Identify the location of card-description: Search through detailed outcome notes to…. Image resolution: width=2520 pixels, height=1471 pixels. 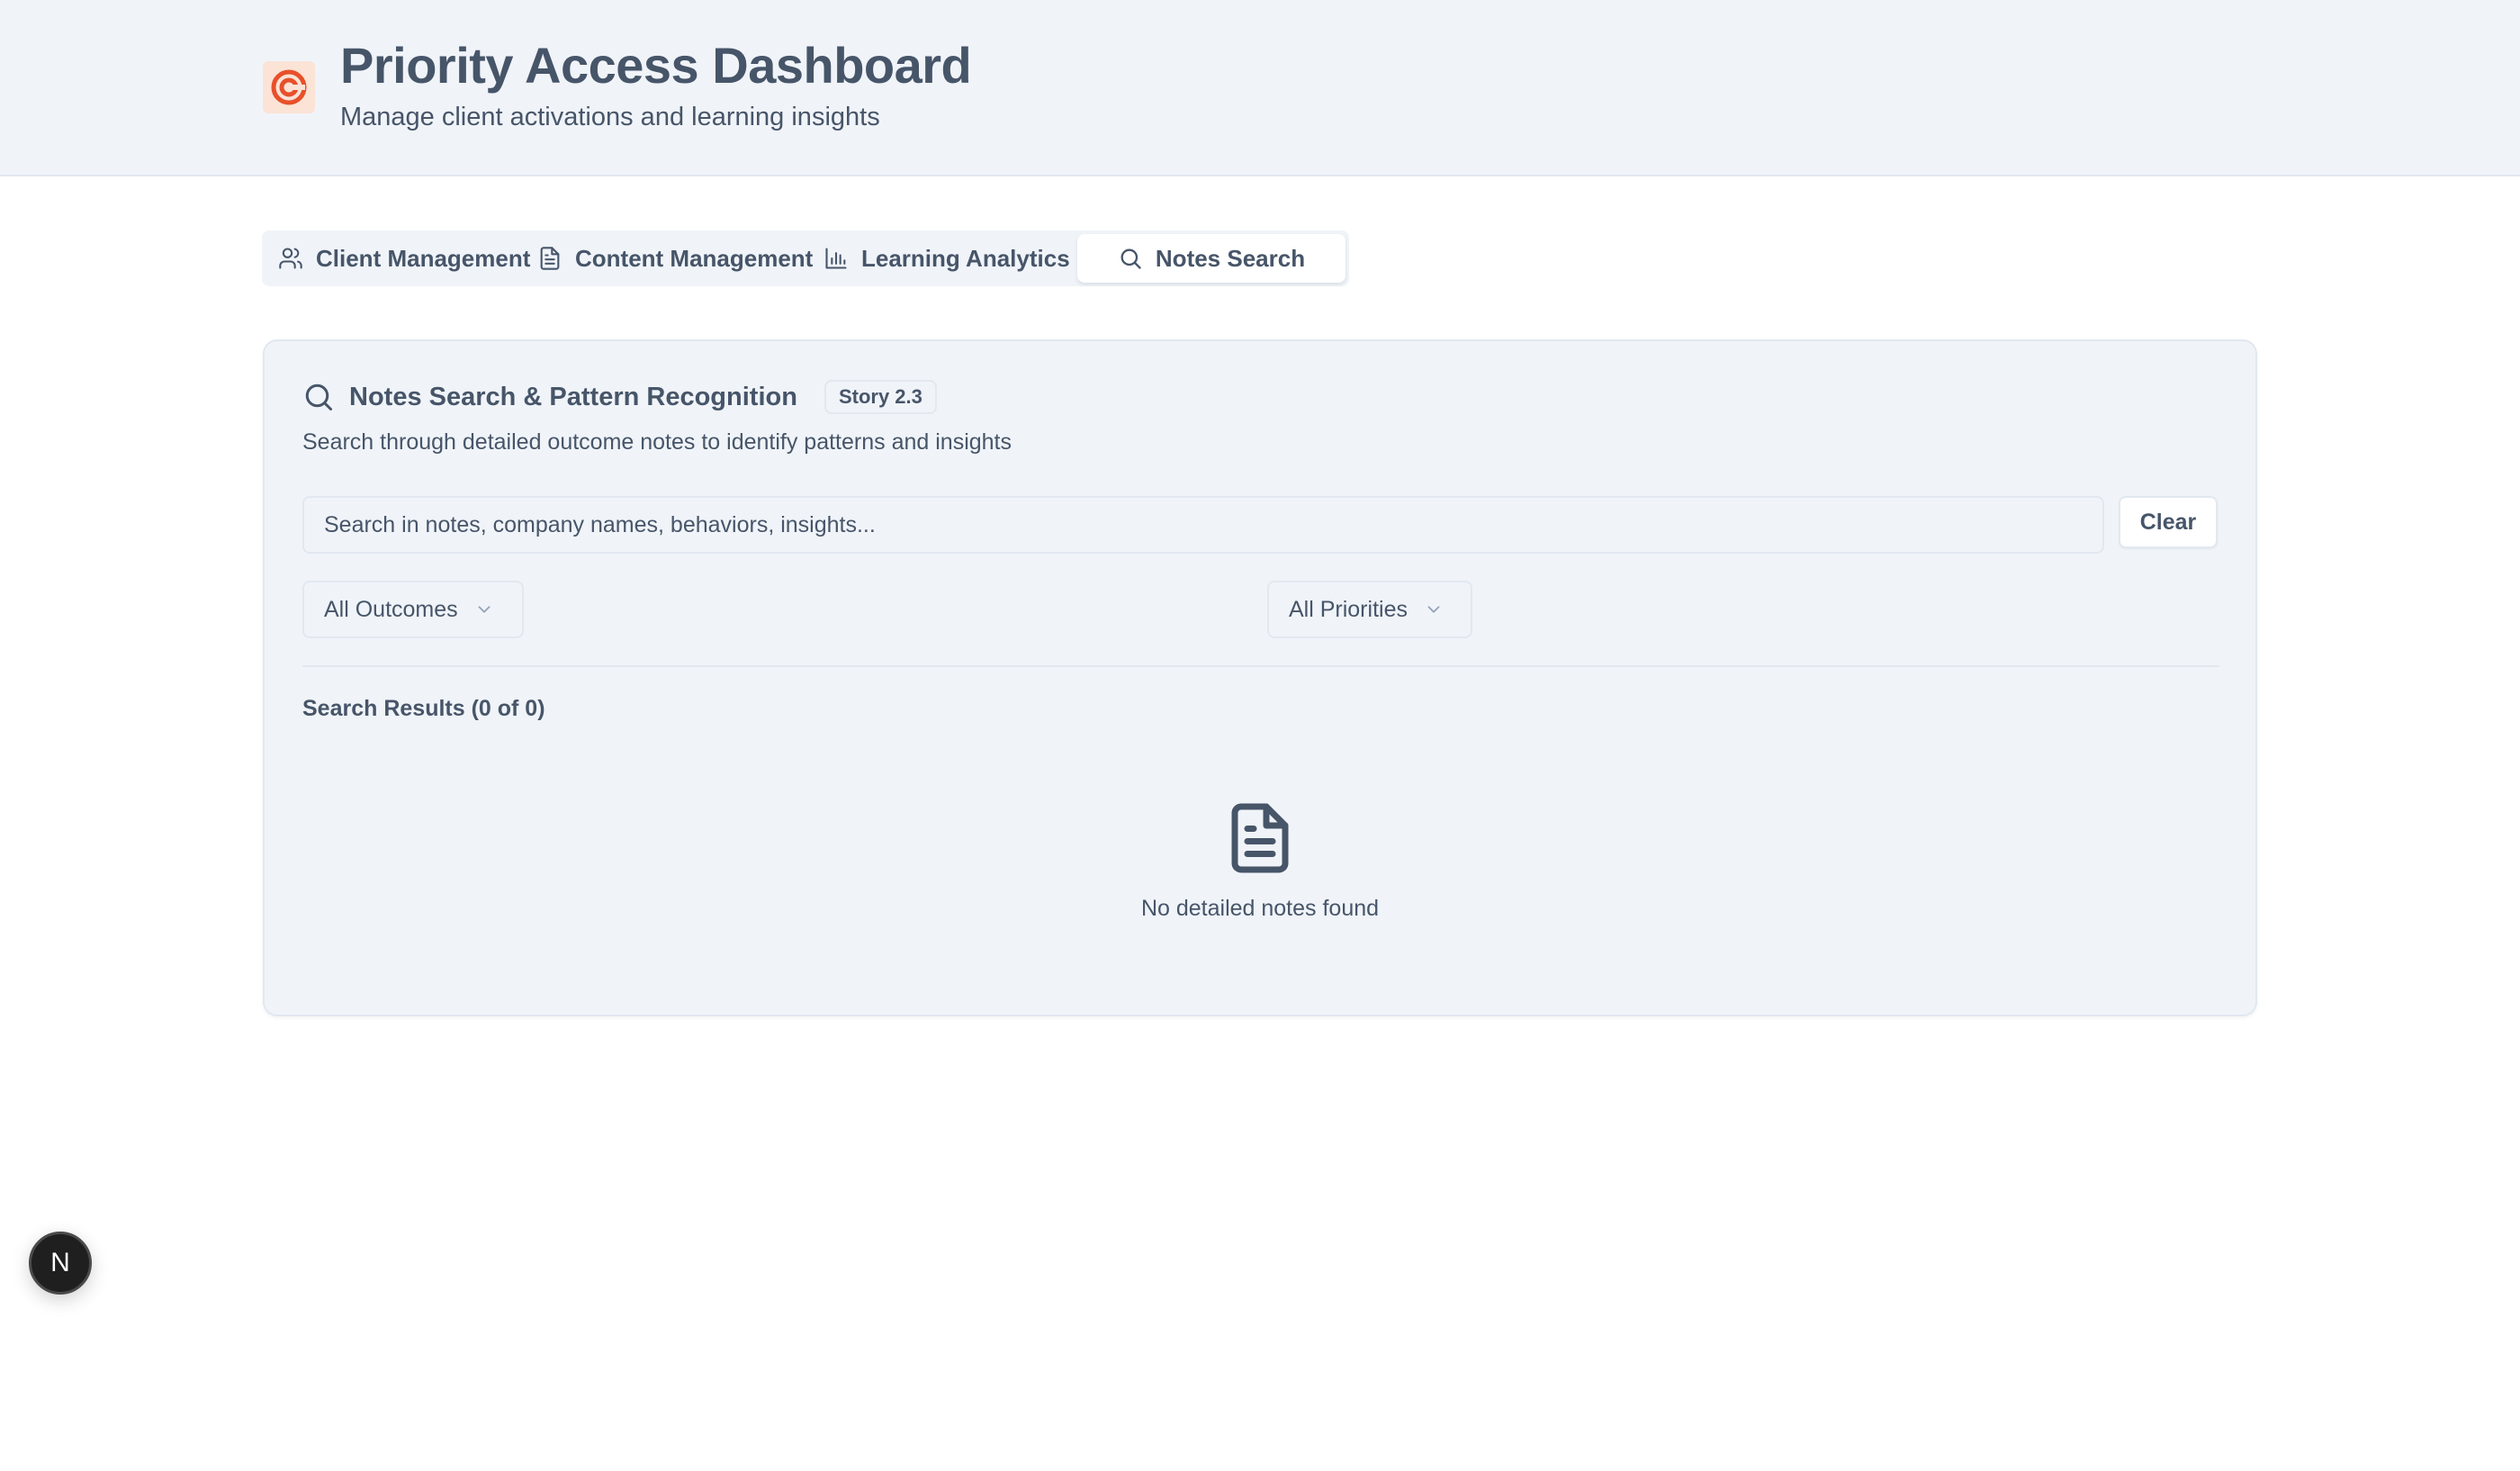
(657, 442).